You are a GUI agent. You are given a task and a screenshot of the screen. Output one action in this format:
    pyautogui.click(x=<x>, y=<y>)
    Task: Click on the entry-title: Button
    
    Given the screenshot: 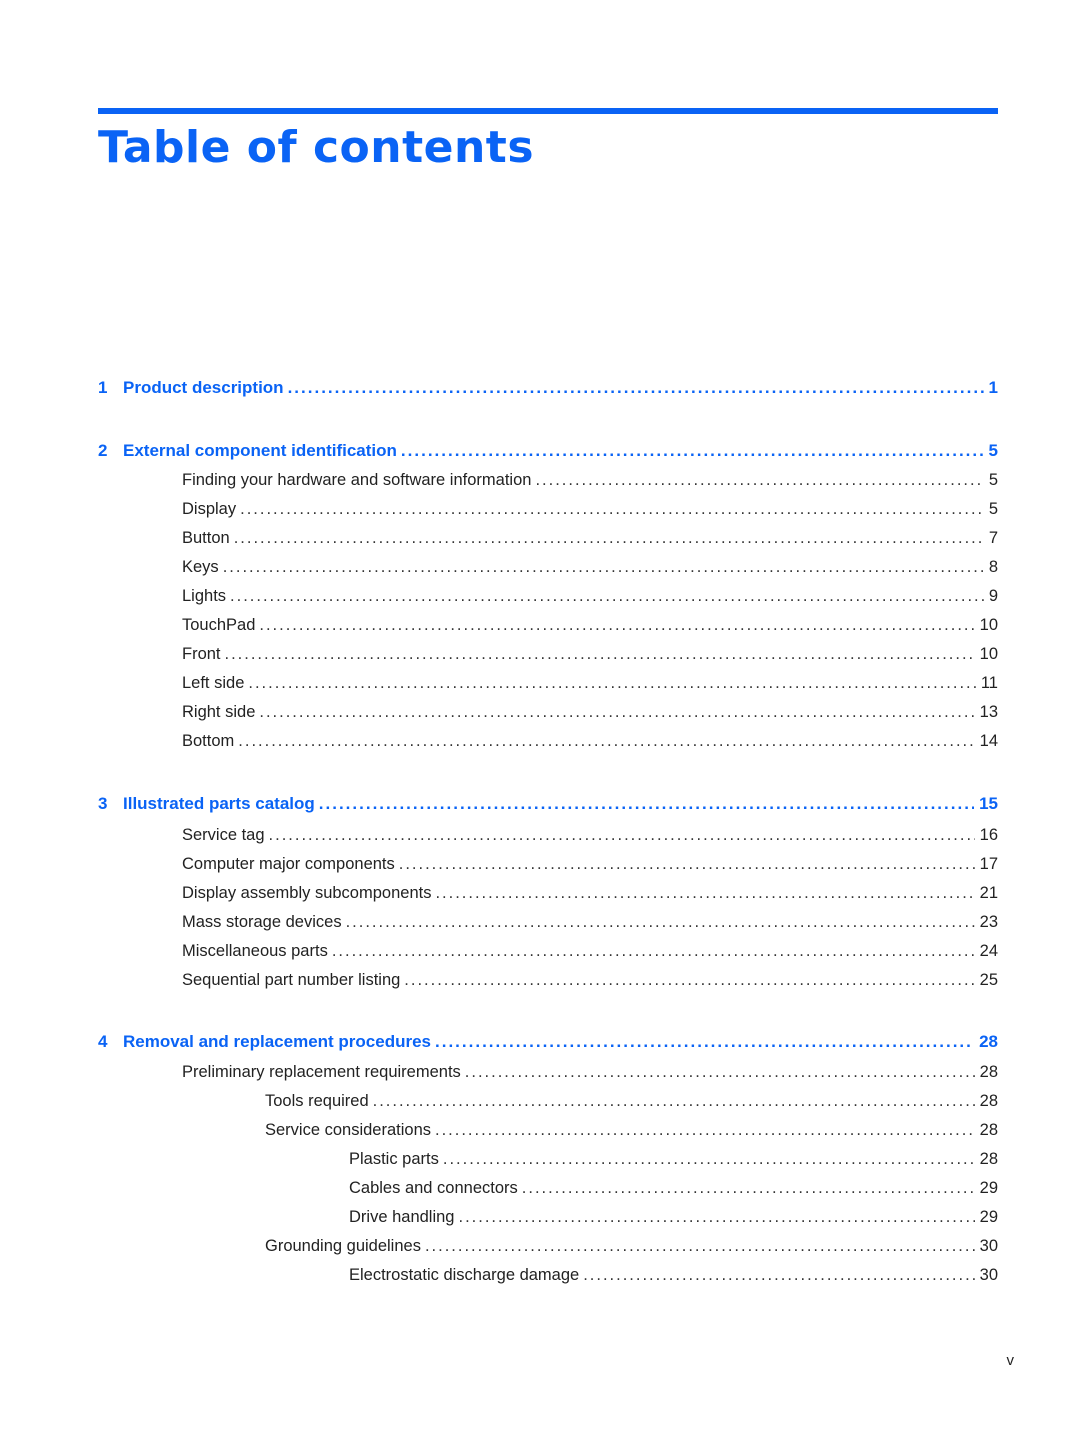 What is the action you would take?
    pyautogui.click(x=206, y=538)
    